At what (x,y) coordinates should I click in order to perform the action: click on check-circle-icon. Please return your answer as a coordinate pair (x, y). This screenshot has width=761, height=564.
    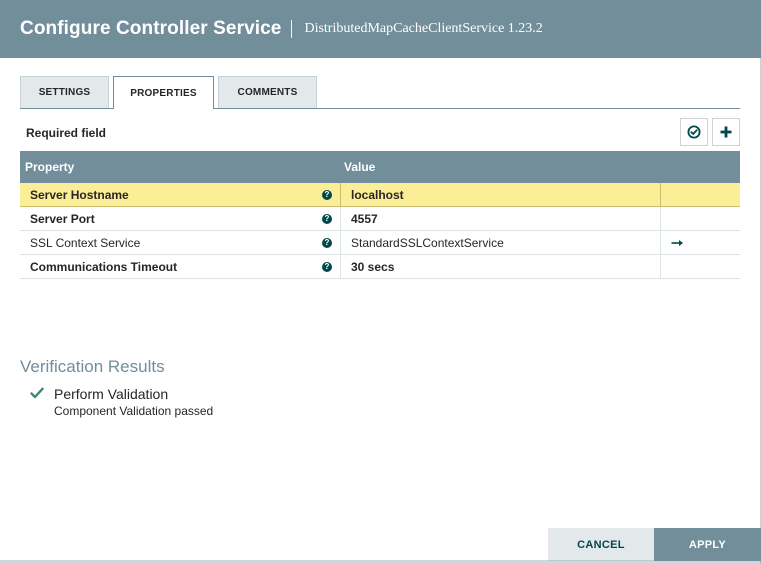
    Looking at the image, I should click on (694, 132).